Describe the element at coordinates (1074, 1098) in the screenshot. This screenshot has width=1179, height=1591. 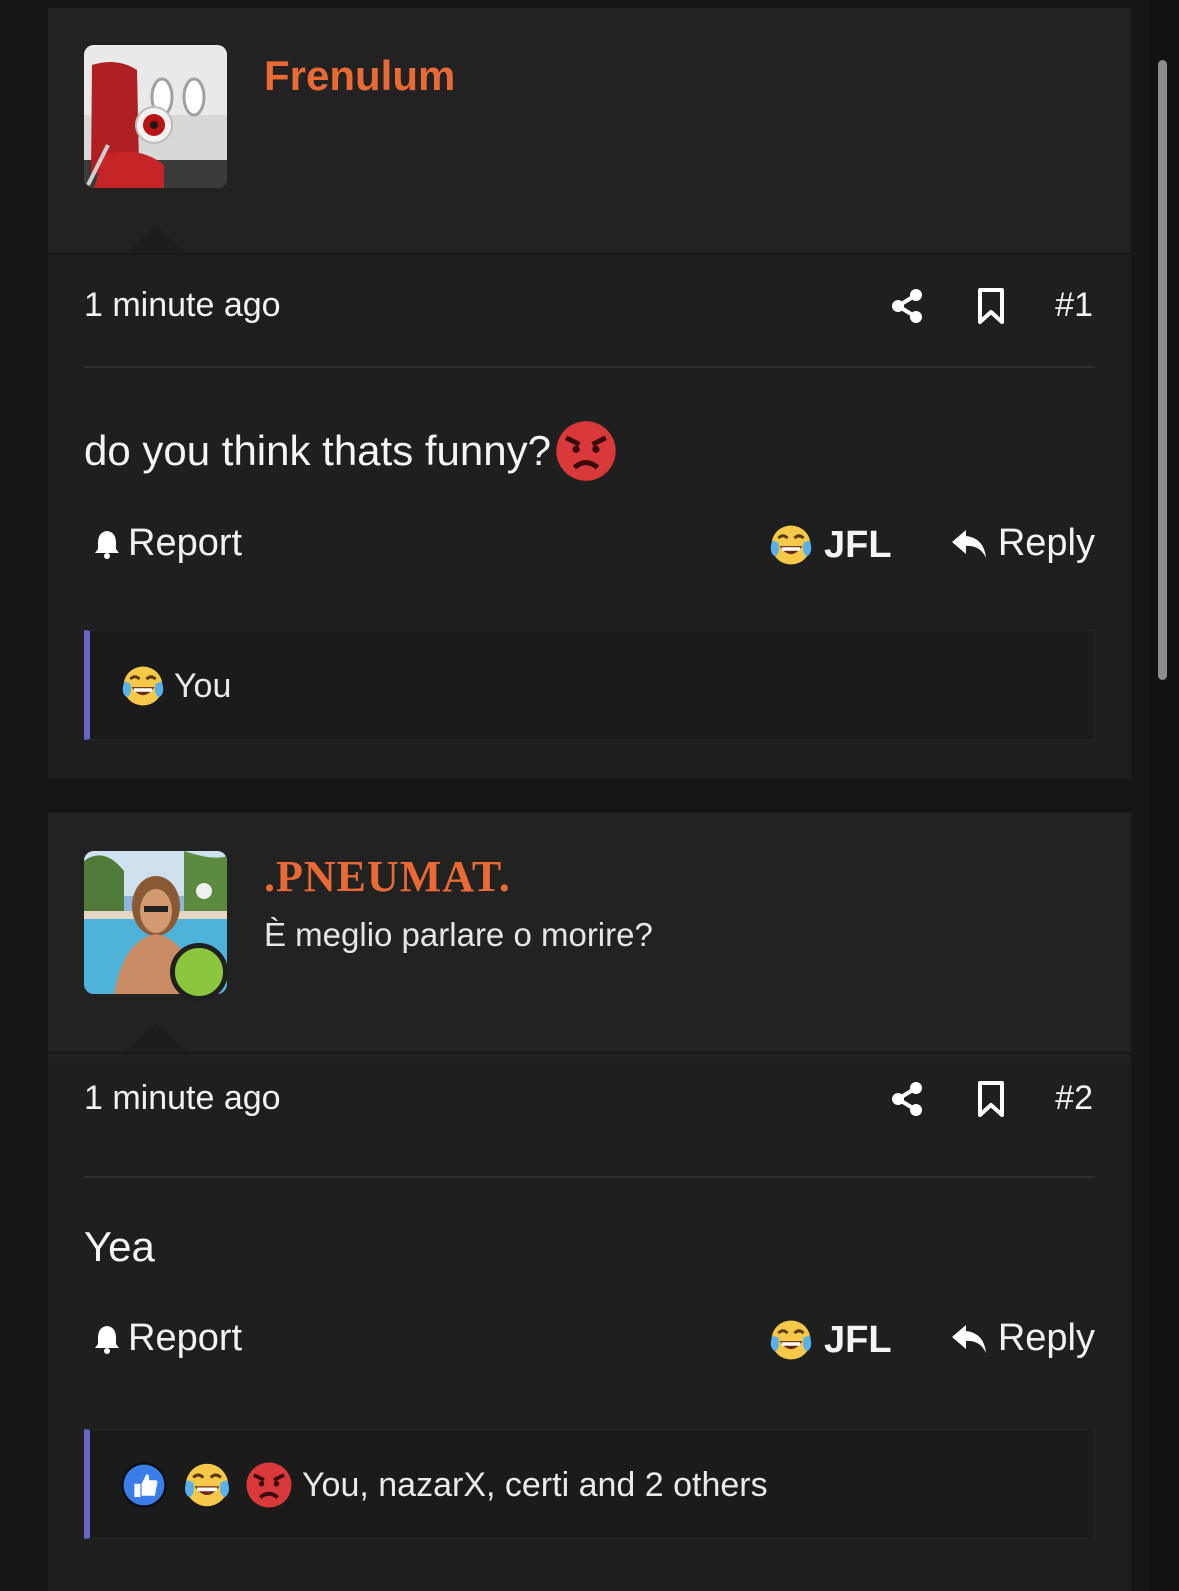
I see `post-number: #2` at that location.